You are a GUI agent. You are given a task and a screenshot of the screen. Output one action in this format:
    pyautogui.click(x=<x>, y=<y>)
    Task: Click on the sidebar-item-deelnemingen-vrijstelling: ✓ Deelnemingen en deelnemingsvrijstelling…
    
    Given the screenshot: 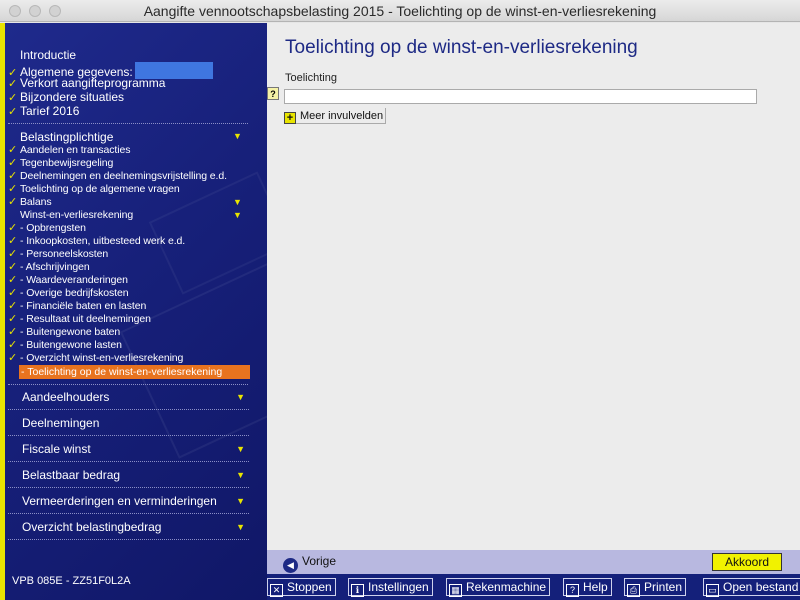 What is the action you would take?
    pyautogui.click(x=117, y=176)
    